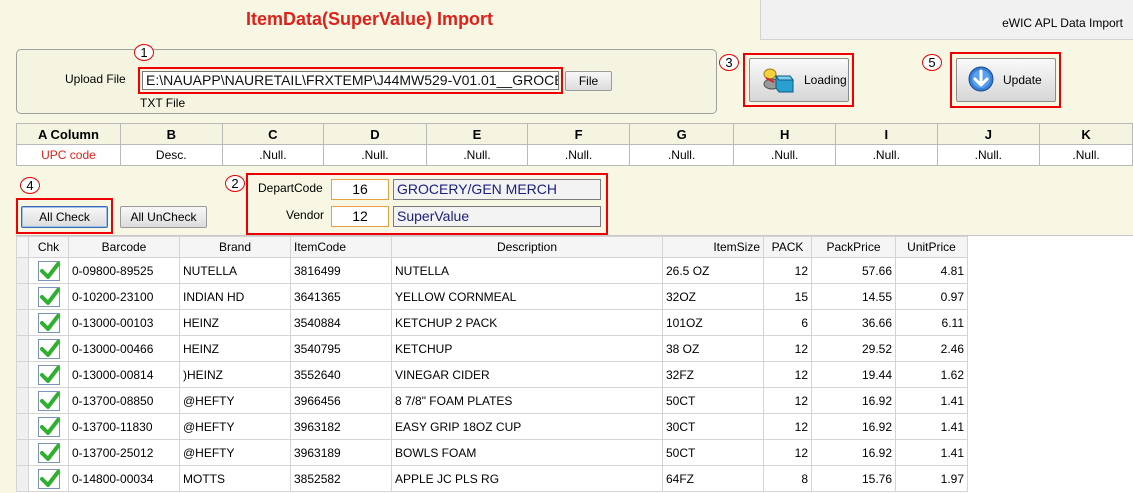 The width and height of the screenshot is (1133, 493). What do you see at coordinates (527, 374) in the screenshot?
I see `description-cell: VINEGAR CIDER` at bounding box center [527, 374].